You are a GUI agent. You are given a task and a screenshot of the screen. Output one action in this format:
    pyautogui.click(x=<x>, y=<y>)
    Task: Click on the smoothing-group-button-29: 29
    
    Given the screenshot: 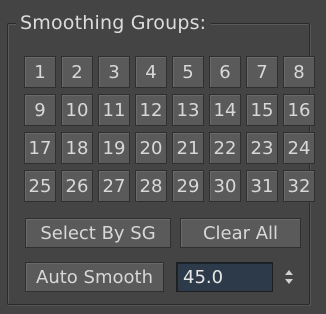 What is the action you would take?
    pyautogui.click(x=188, y=186)
    